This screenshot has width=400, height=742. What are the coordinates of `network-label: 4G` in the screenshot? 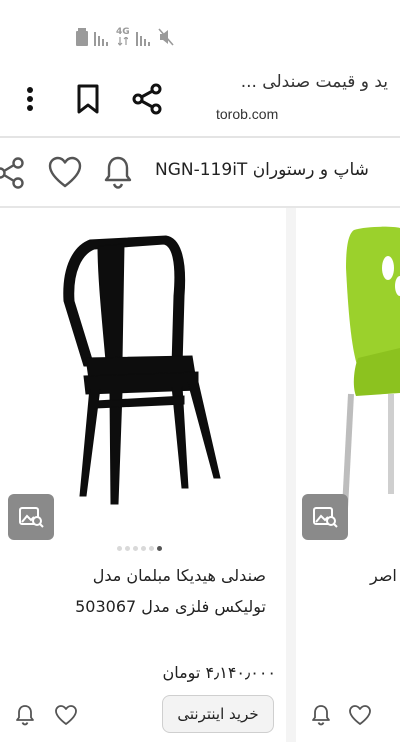 It's located at (123, 32).